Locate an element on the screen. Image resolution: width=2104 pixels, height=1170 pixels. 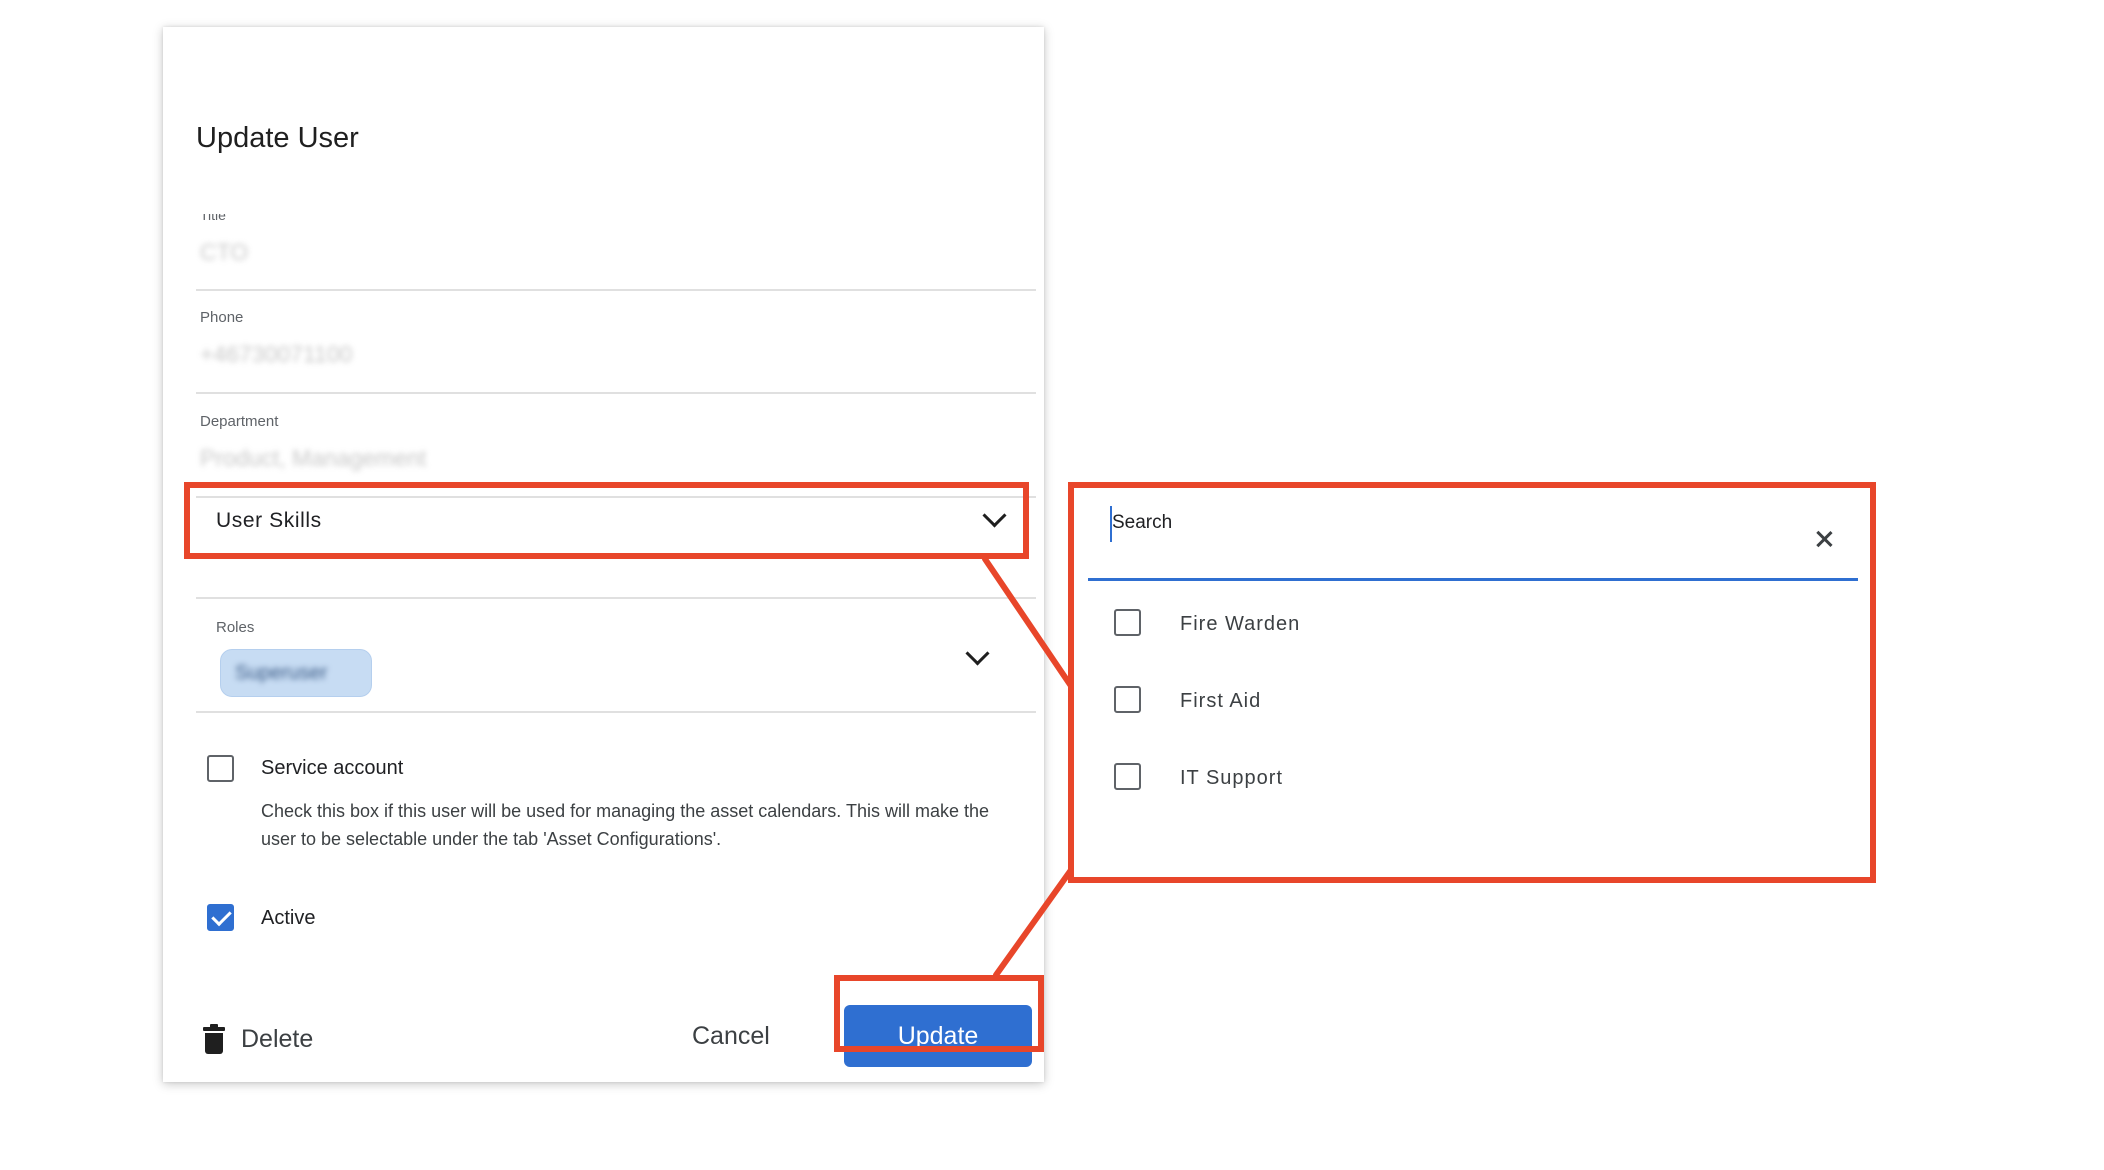
skill-option-label: First Aid is located at coordinates (1221, 701).